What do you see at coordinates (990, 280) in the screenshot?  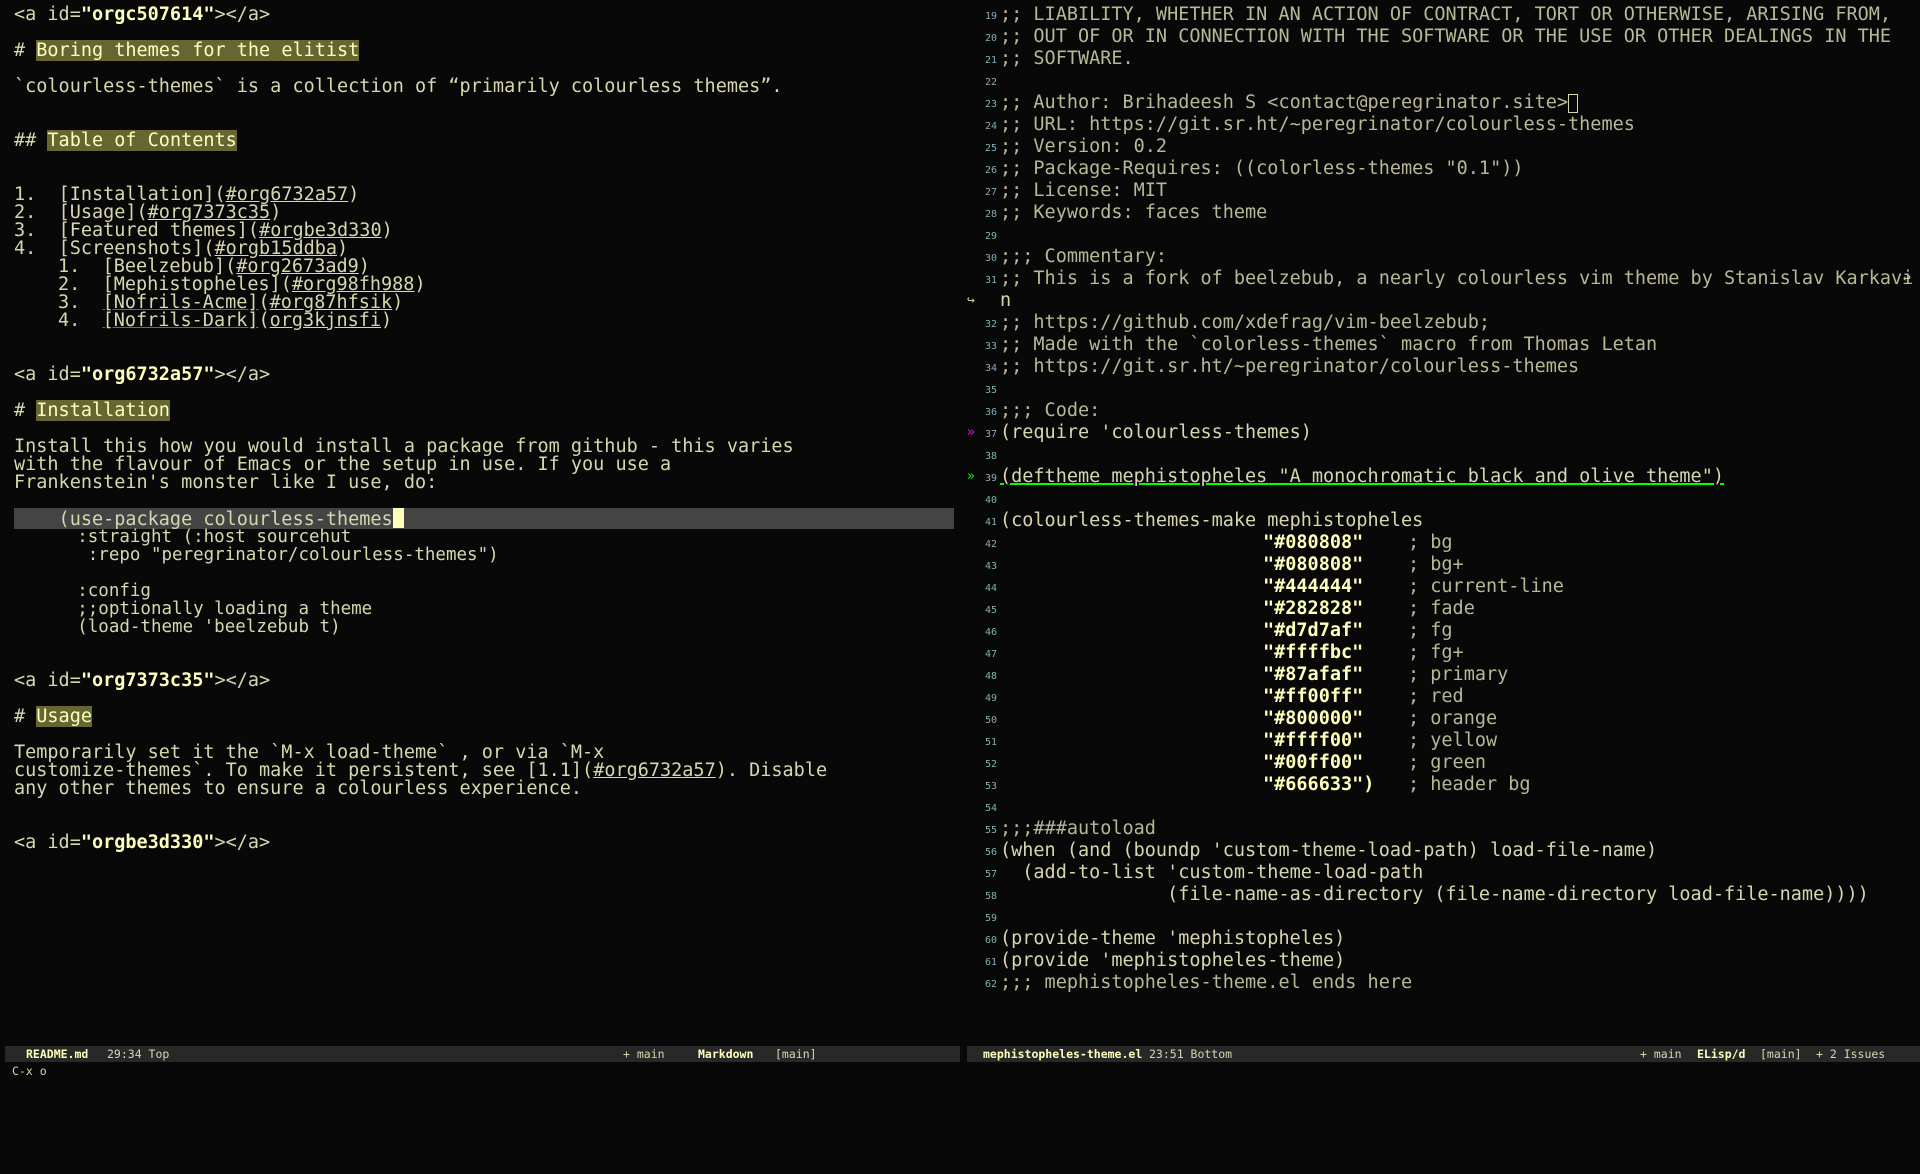 I see `line-number: 31` at bounding box center [990, 280].